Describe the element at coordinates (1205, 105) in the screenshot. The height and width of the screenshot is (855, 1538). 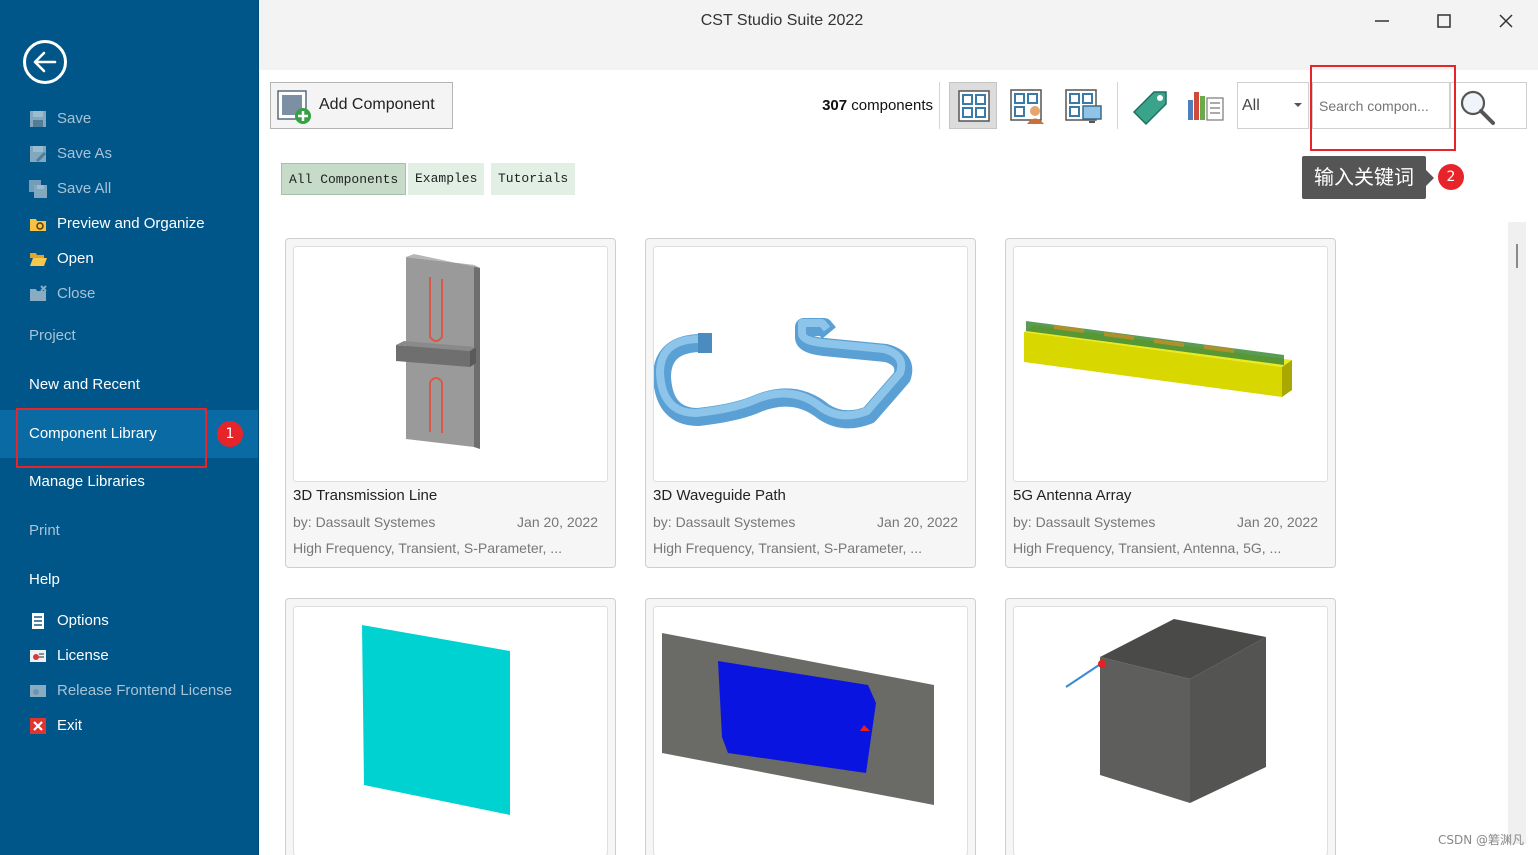
I see `chart-list-icon` at that location.